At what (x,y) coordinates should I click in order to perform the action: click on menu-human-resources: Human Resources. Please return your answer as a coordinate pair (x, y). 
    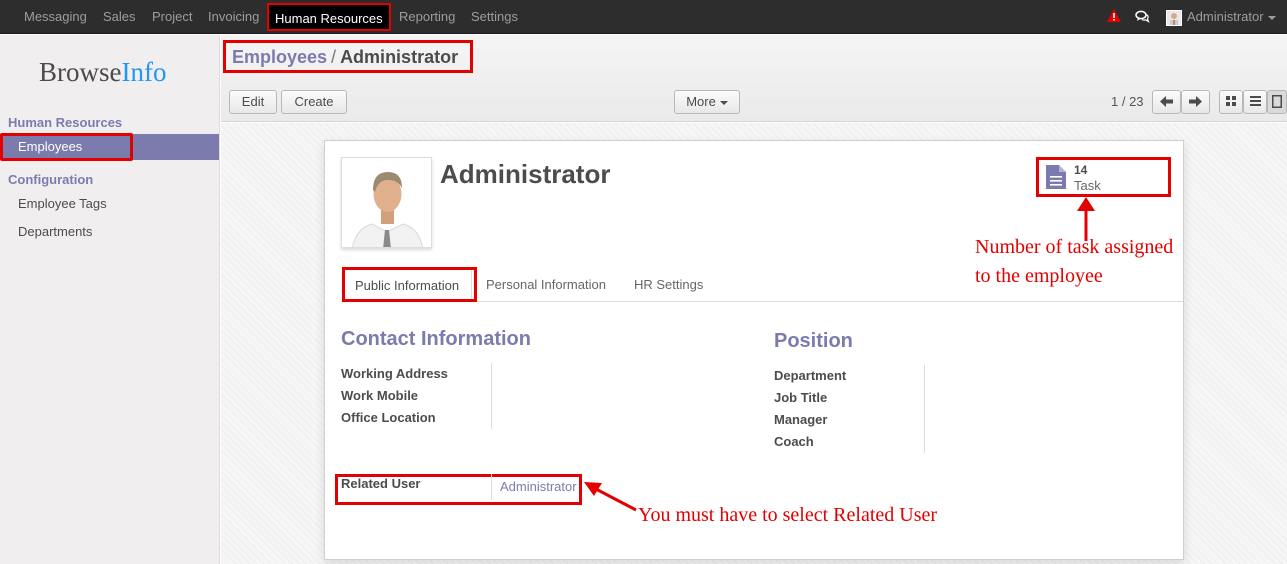
    Looking at the image, I should click on (329, 17).